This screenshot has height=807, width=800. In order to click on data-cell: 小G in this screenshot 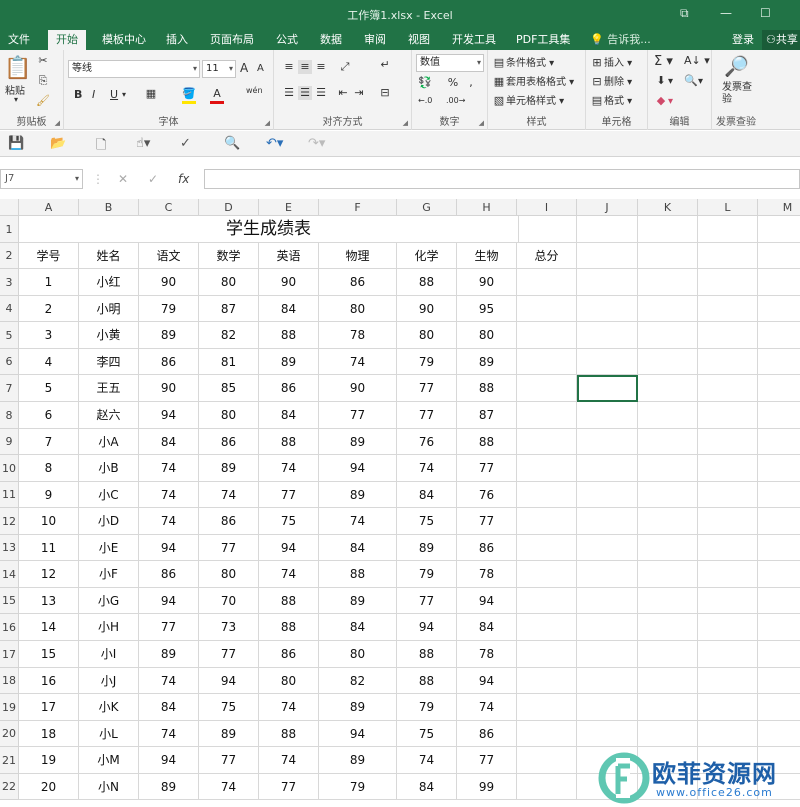, I will do `click(109, 601)`.